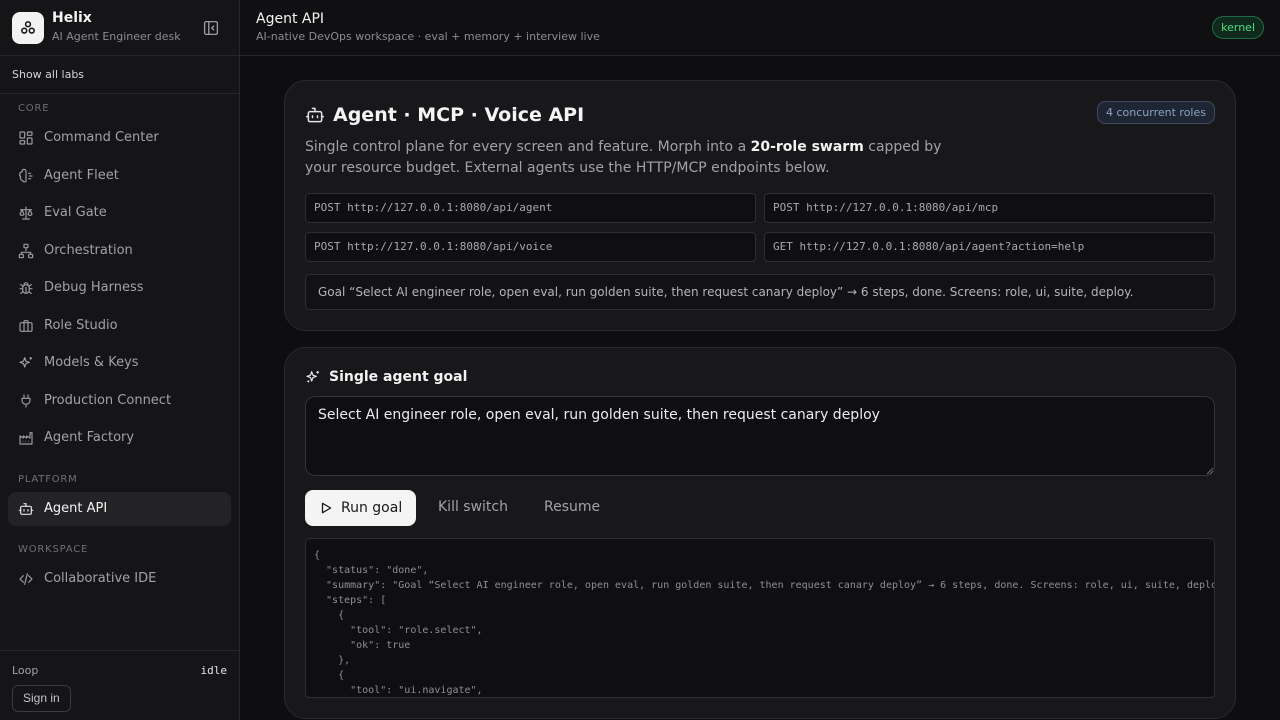 Image resolution: width=1280 pixels, height=720 pixels. What do you see at coordinates (398, 630) in the screenshot?
I see `json-line: "tool": "role.select",` at bounding box center [398, 630].